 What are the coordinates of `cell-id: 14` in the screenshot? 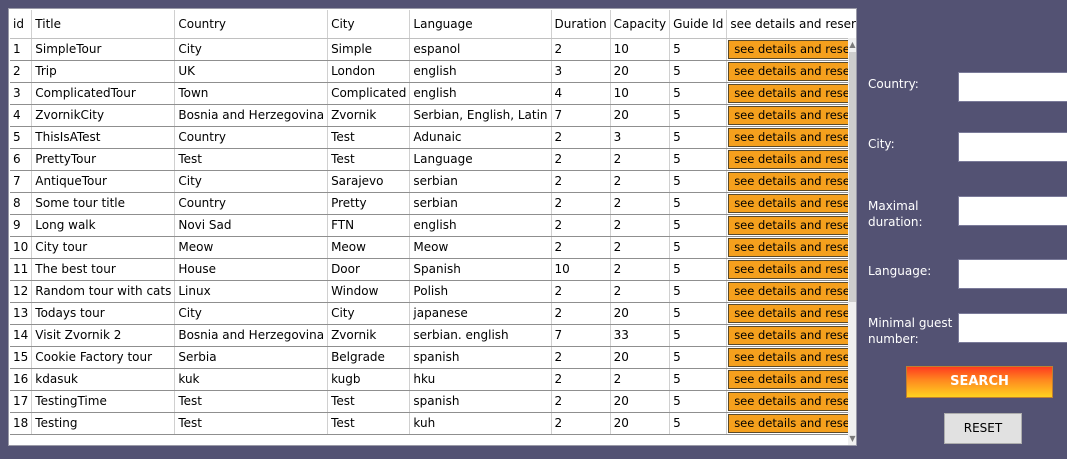 It's located at (21, 335).